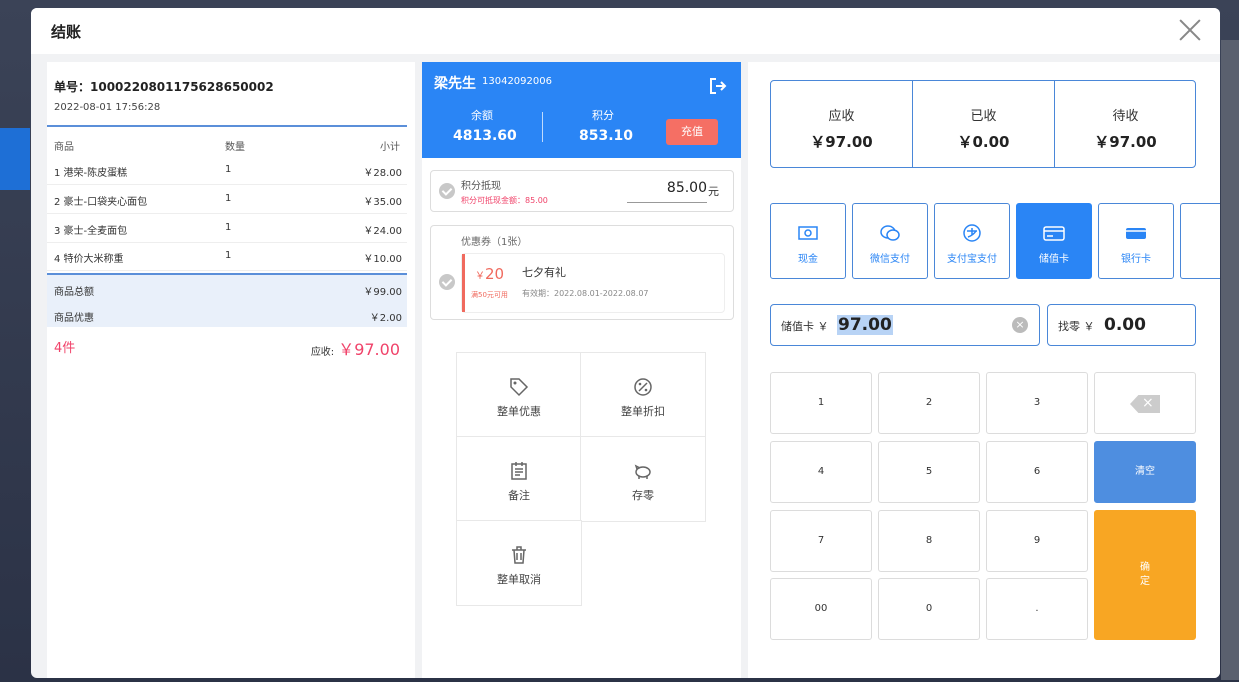 Image resolution: width=1239 pixels, height=682 pixels. What do you see at coordinates (929, 609) in the screenshot?
I see `key-0: 0` at bounding box center [929, 609].